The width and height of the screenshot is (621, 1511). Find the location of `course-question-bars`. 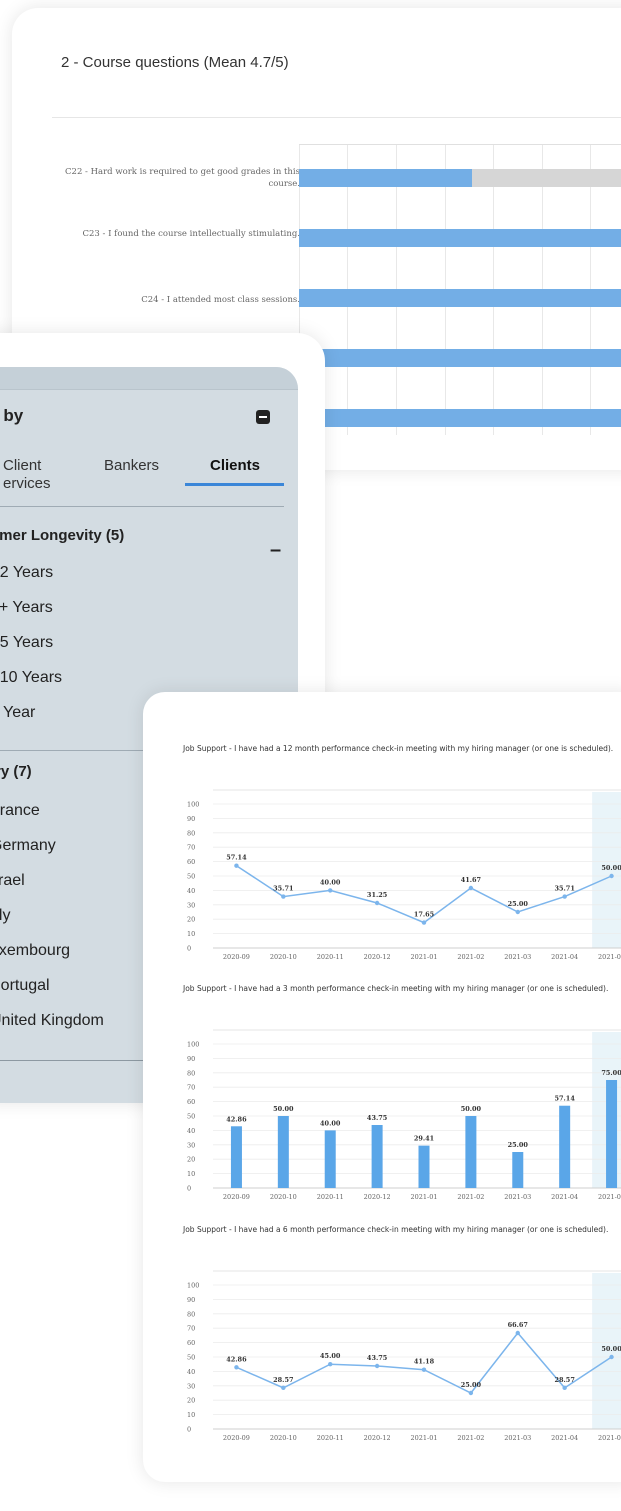

course-question-bars is located at coordinates (460, 289).